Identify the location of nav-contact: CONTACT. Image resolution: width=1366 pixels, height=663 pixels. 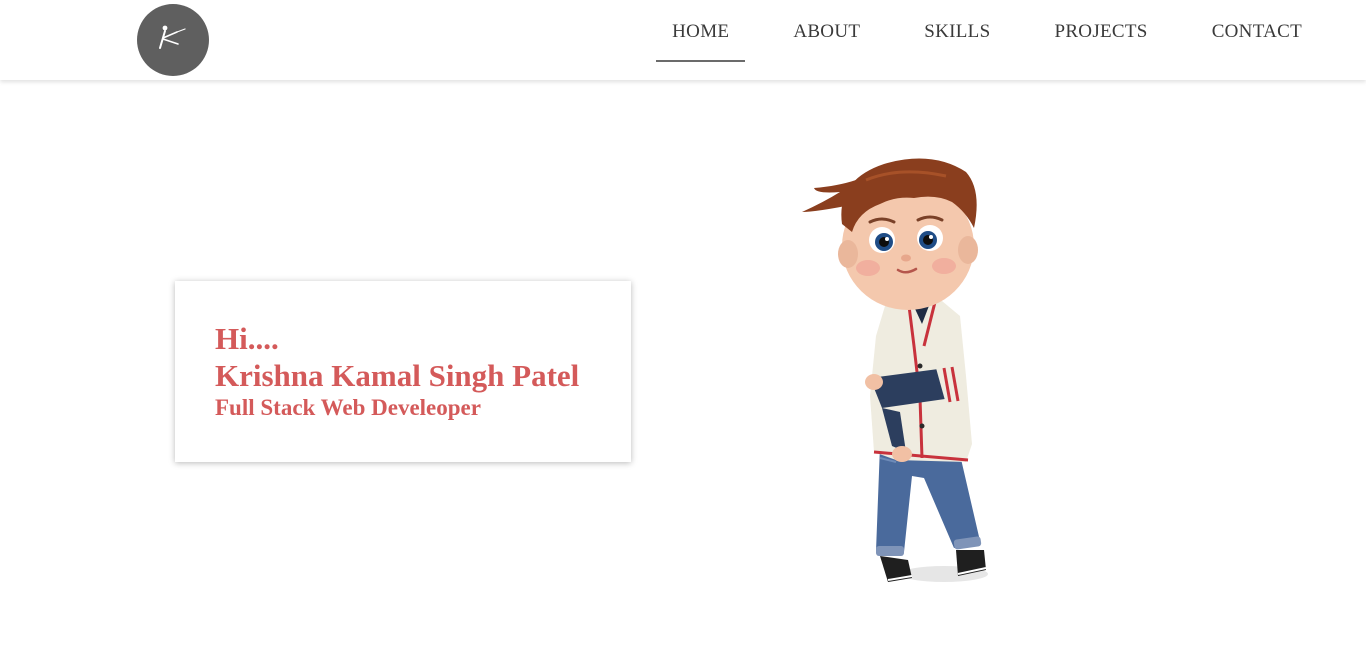
(1257, 31).